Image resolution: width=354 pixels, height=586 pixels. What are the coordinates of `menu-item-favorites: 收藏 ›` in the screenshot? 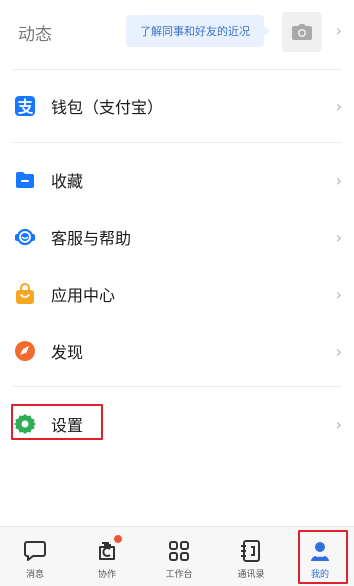 It's located at (177, 180).